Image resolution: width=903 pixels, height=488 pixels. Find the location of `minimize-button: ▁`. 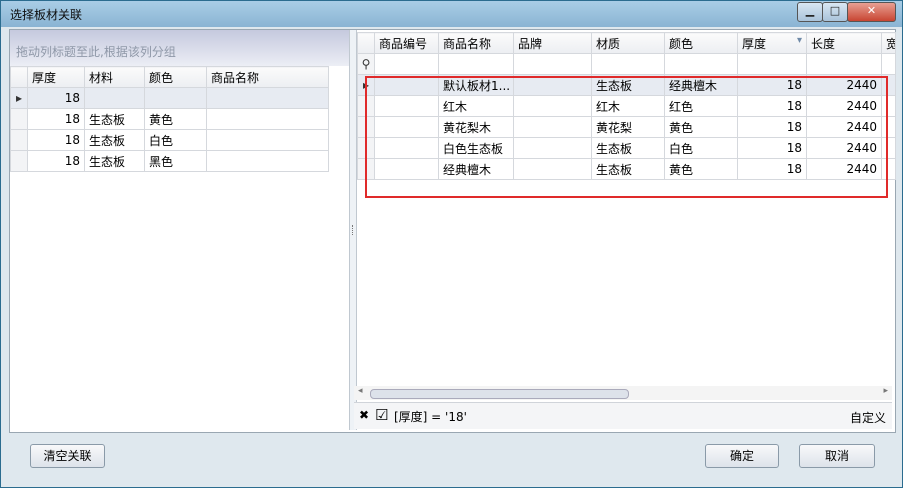

minimize-button: ▁ is located at coordinates (810, 12).